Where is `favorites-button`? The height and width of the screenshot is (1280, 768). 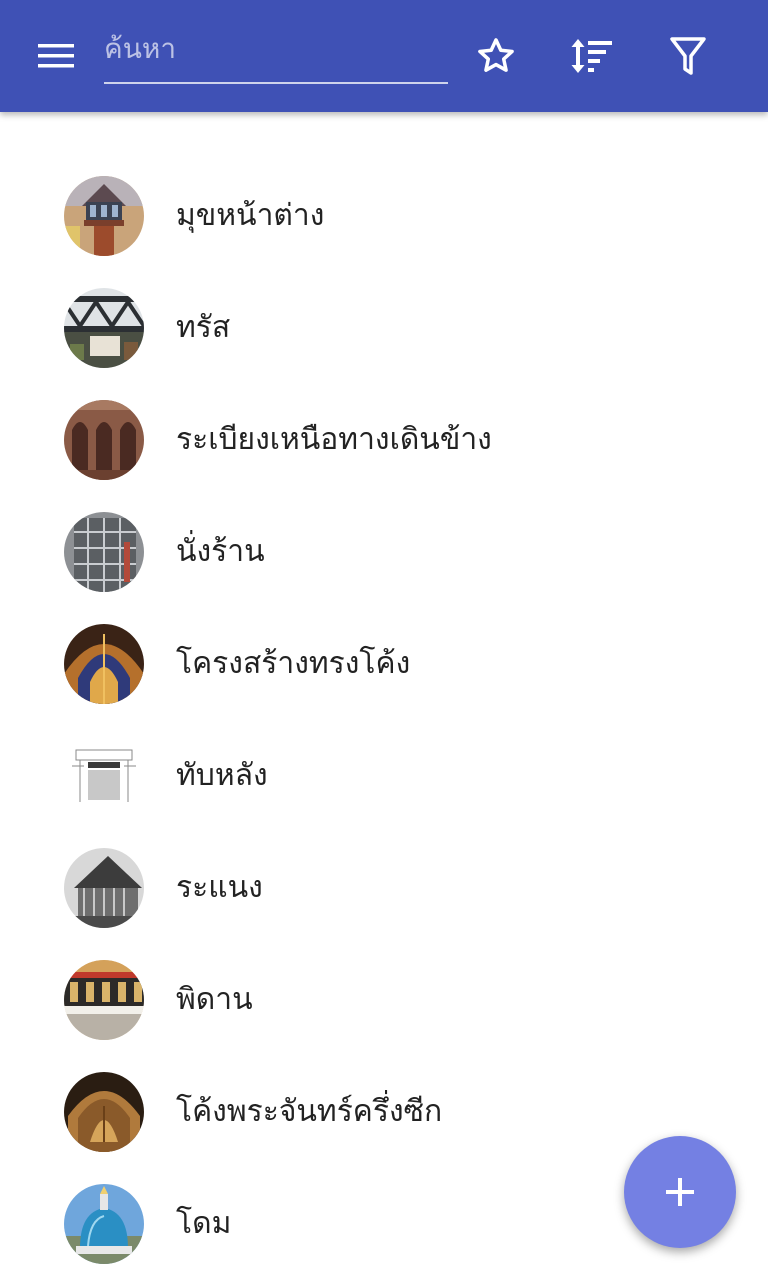
favorites-button is located at coordinates (496, 56).